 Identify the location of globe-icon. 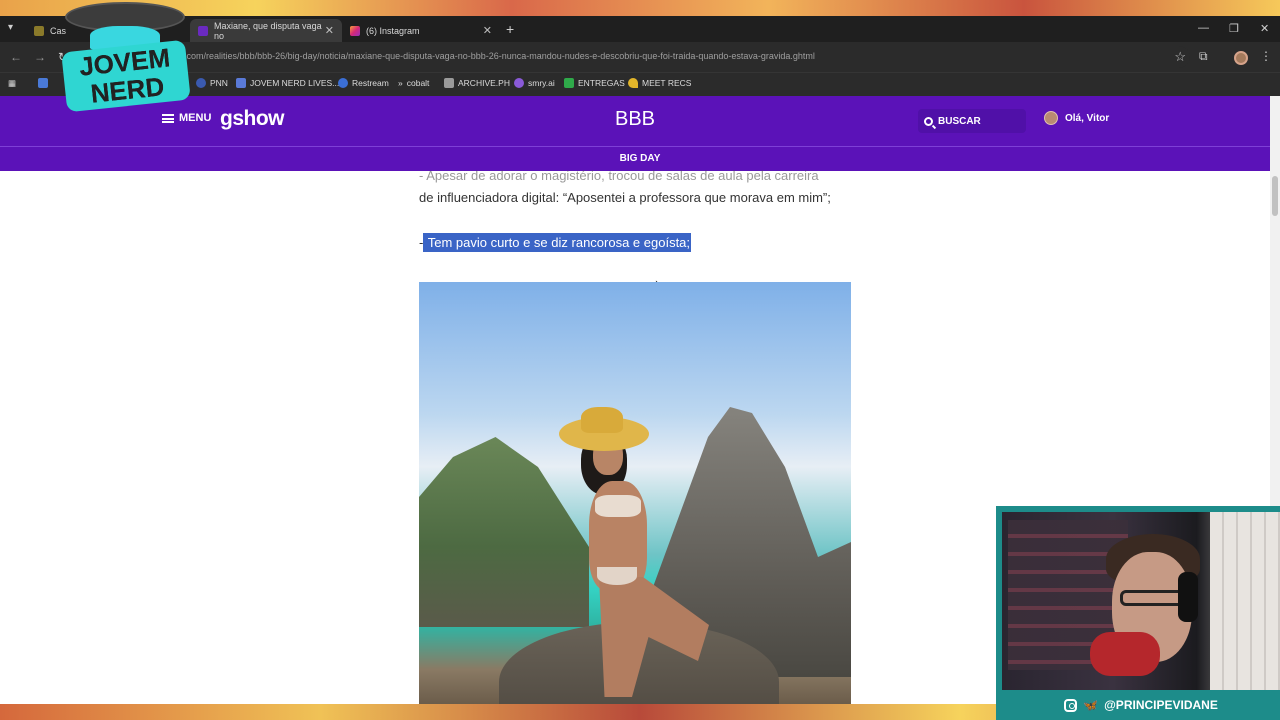
(201, 83).